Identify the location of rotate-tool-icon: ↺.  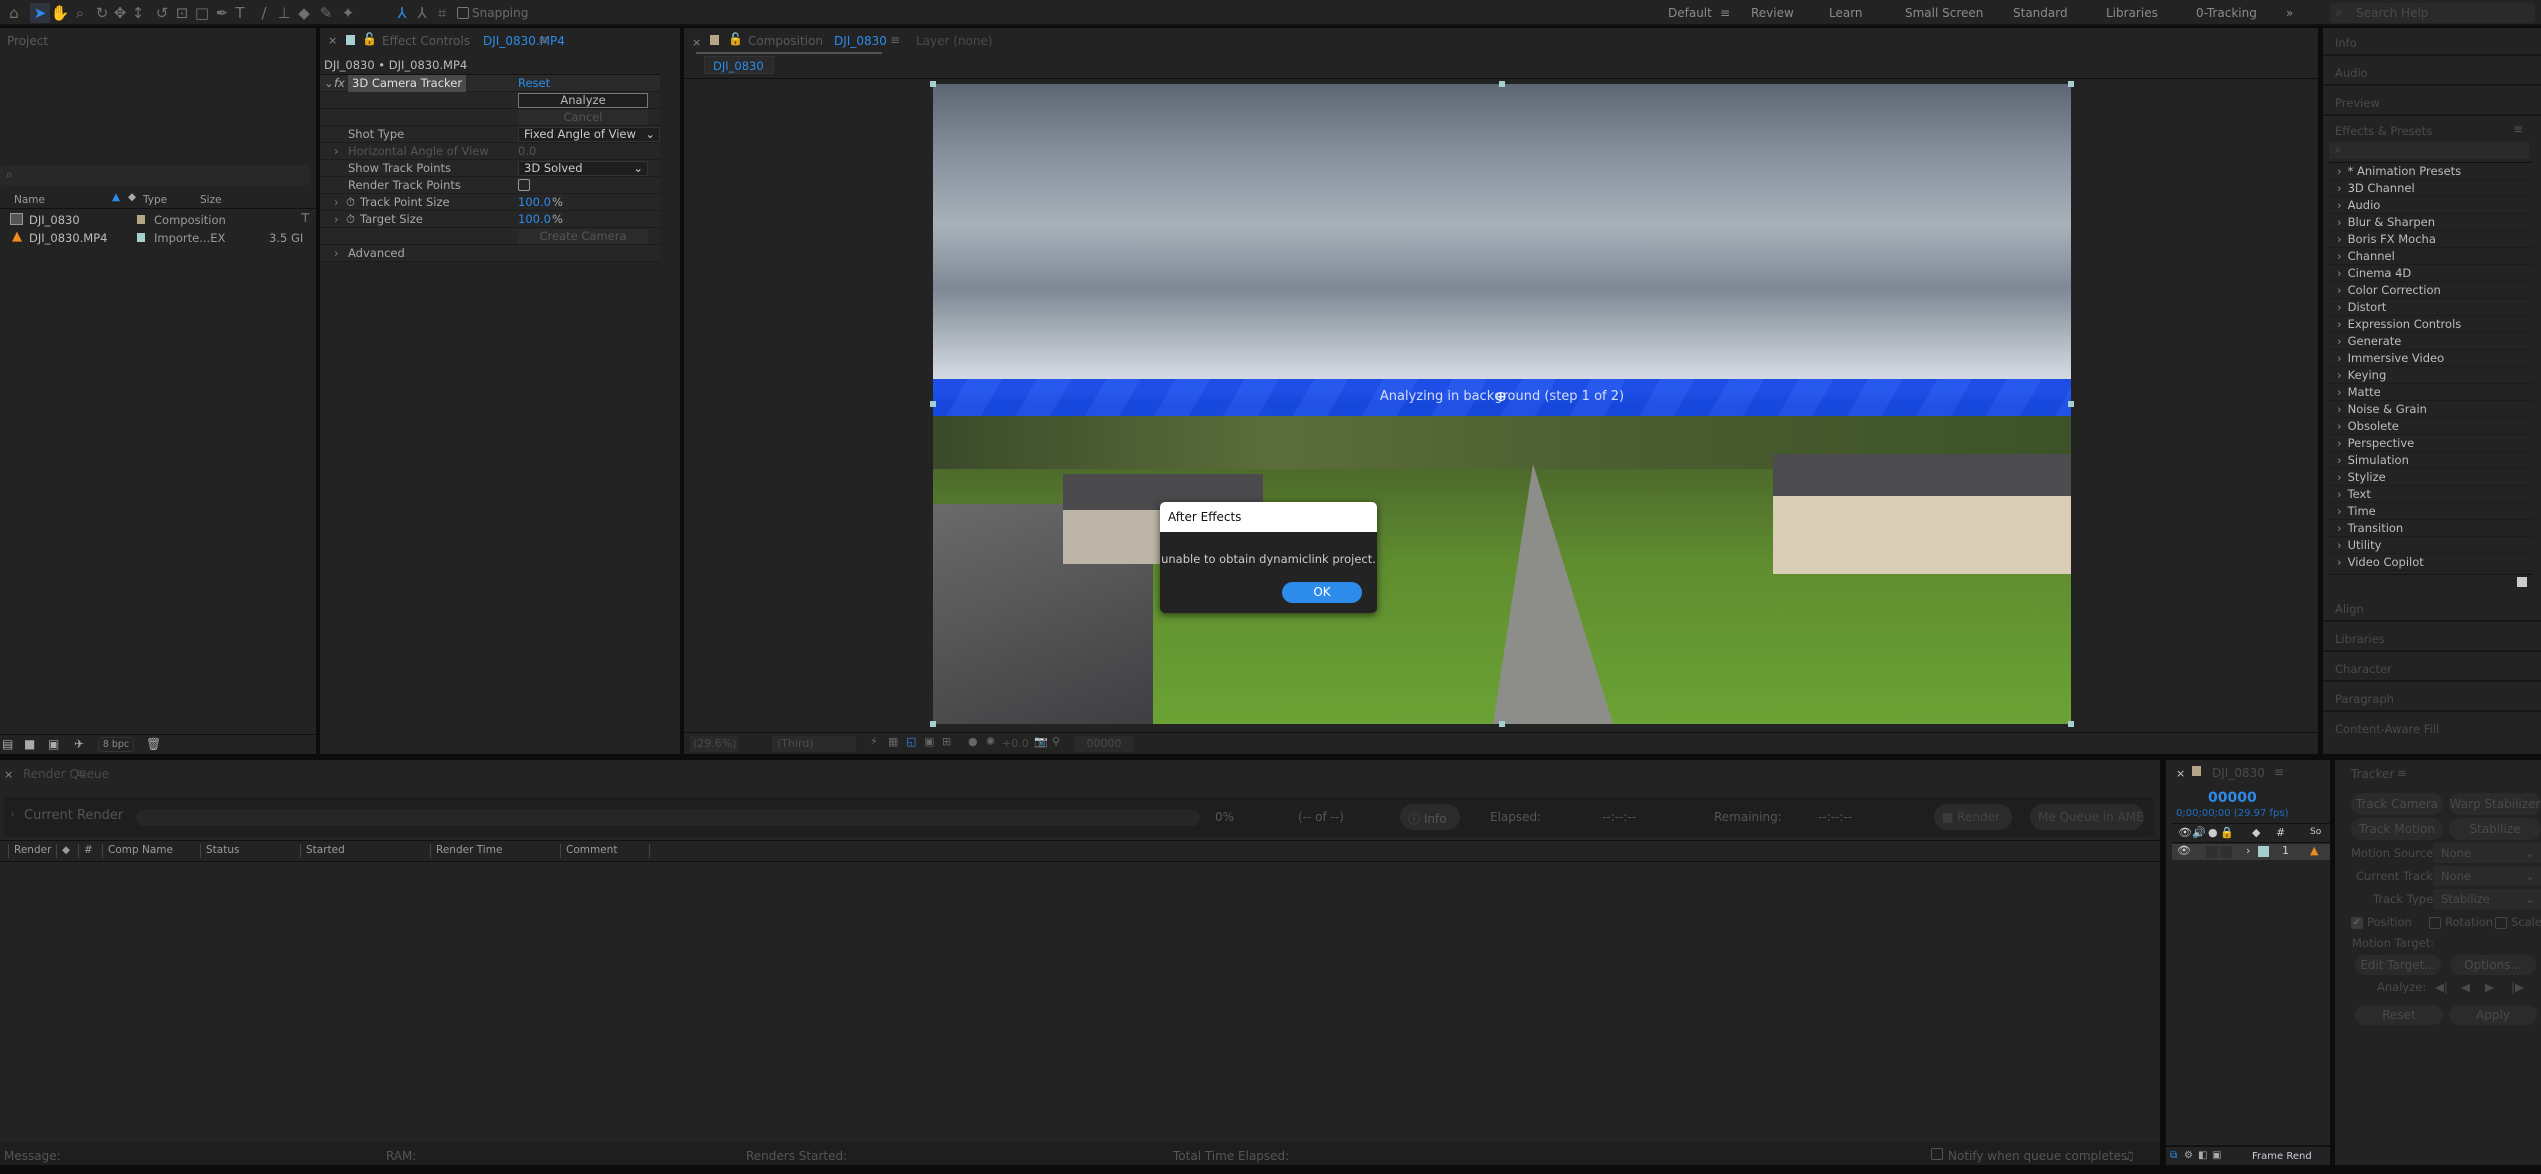
(162, 13).